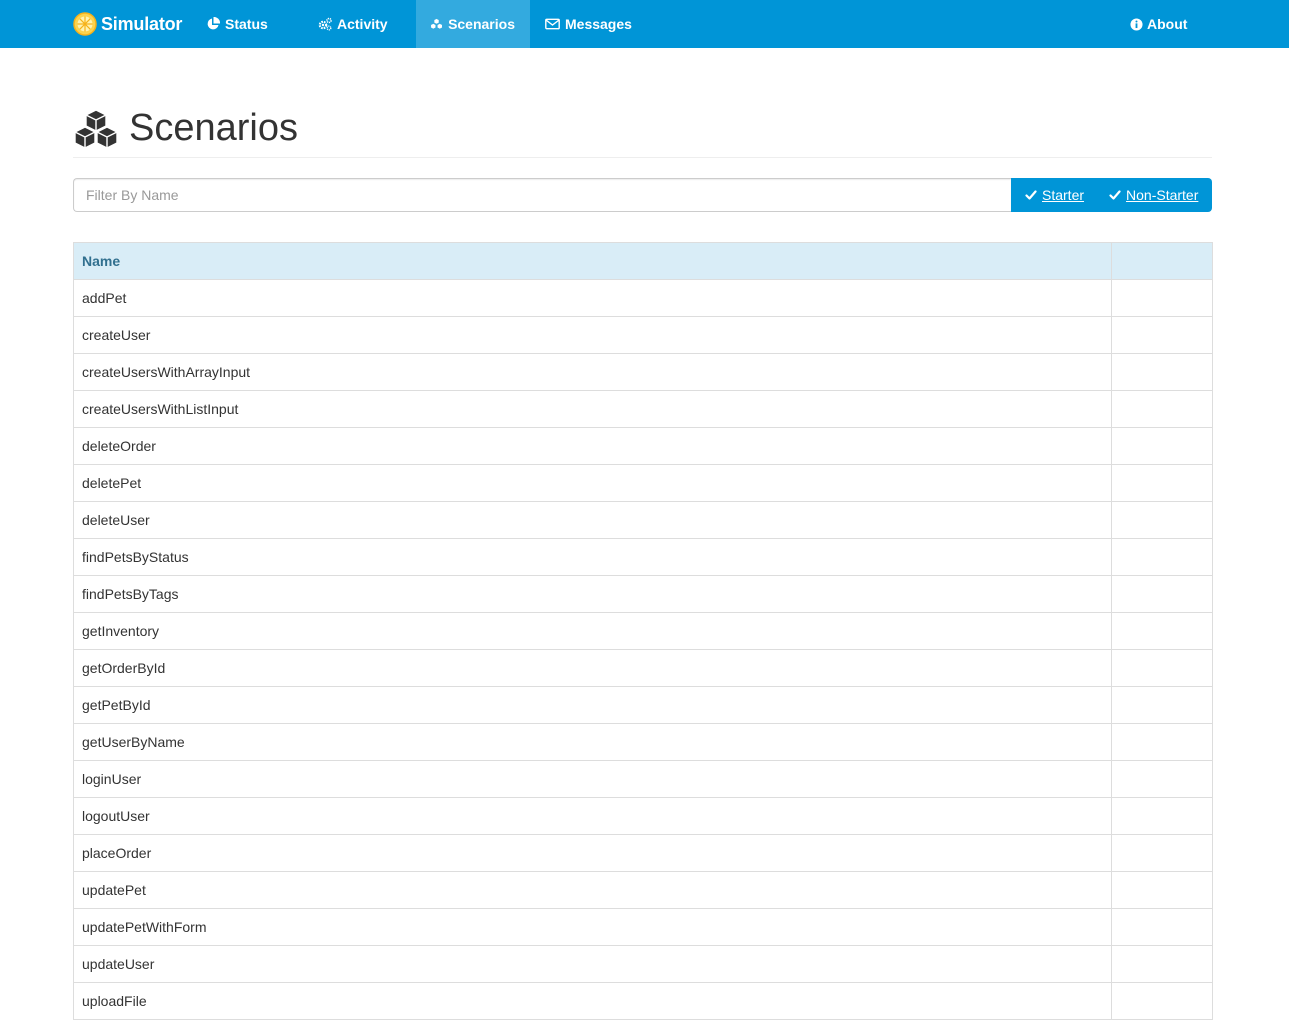 This screenshot has height=1035, width=1289. I want to click on scenario-name-cell: getUserByName, so click(592, 742).